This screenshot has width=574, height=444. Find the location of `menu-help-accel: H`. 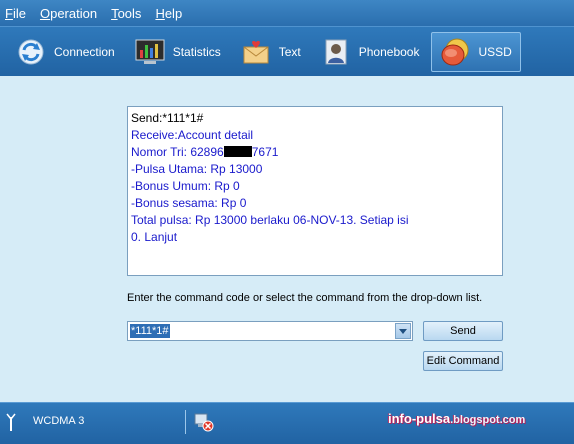

menu-help-accel: H is located at coordinates (160, 13).